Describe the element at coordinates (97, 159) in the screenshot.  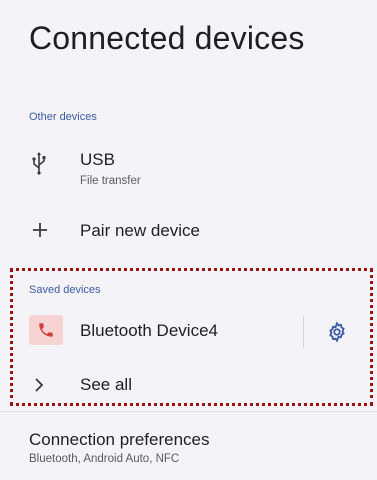
I see `usb-title: USB` at that location.